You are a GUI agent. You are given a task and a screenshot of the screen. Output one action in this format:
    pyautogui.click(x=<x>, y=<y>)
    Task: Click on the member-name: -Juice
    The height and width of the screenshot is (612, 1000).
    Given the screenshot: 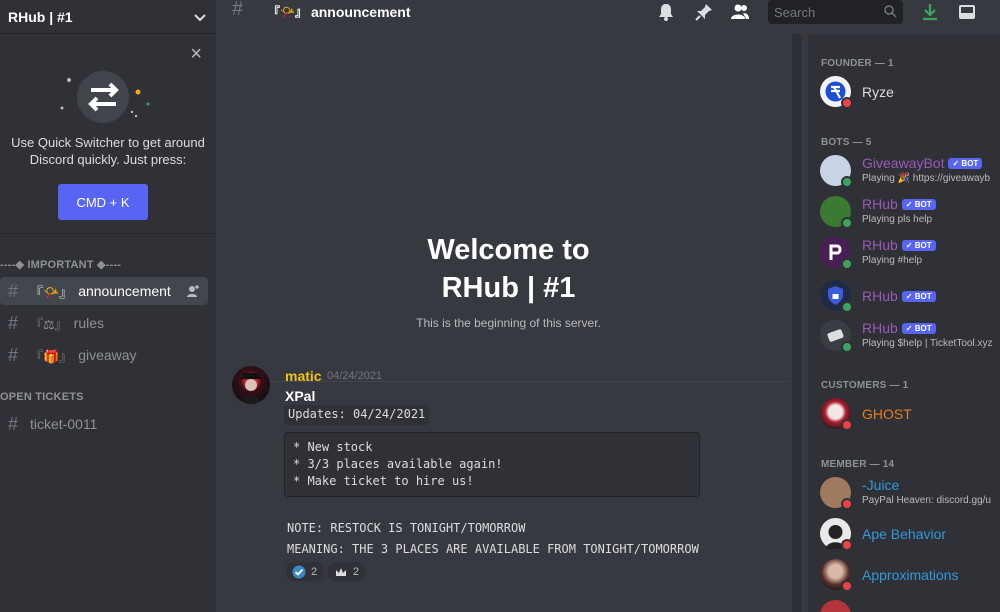 What is the action you would take?
    pyautogui.click(x=881, y=485)
    